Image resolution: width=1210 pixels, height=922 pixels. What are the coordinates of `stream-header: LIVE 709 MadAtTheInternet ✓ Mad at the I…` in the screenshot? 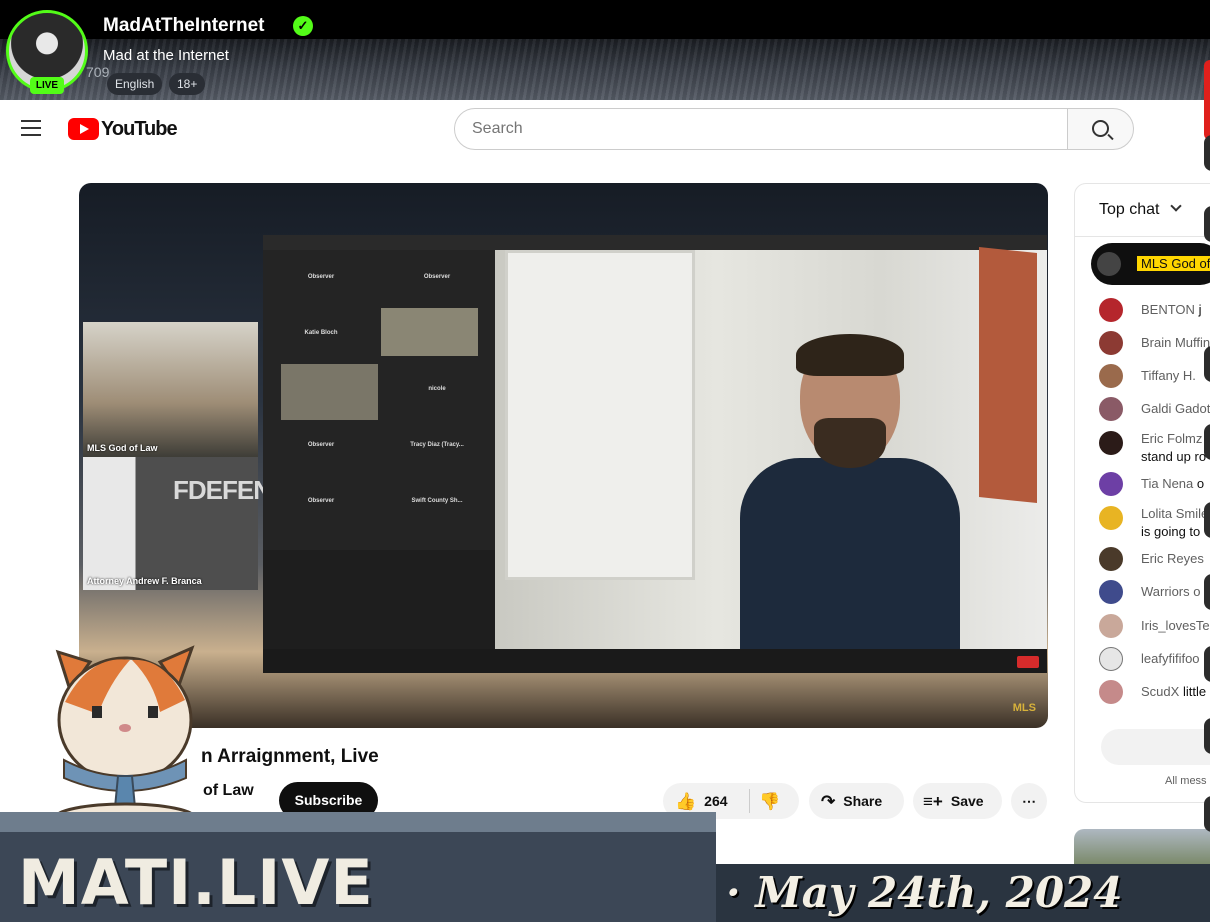 It's located at (605, 50).